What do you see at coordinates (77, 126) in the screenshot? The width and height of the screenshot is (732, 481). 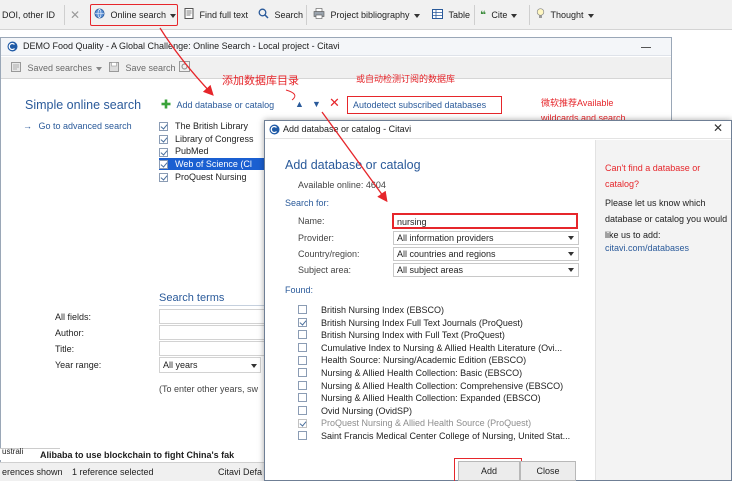 I see `advanced-search-link: → Go to advanced search` at bounding box center [77, 126].